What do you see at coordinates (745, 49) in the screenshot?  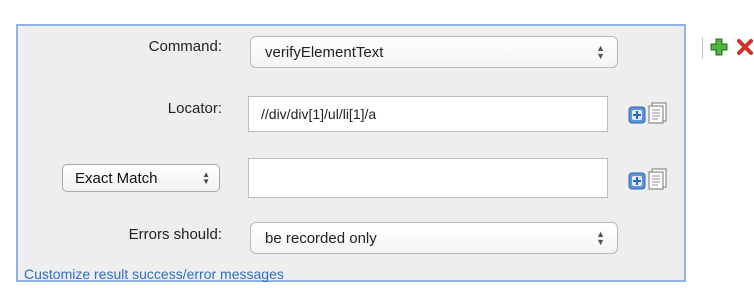 I see `delete-step-icon` at bounding box center [745, 49].